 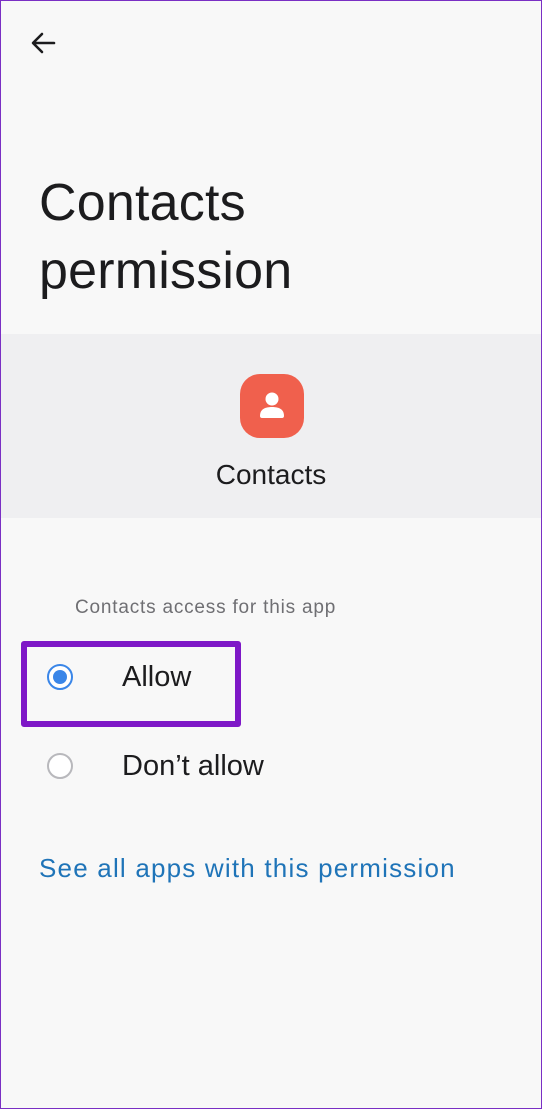 I want to click on allow-label: Allow, so click(x=157, y=677).